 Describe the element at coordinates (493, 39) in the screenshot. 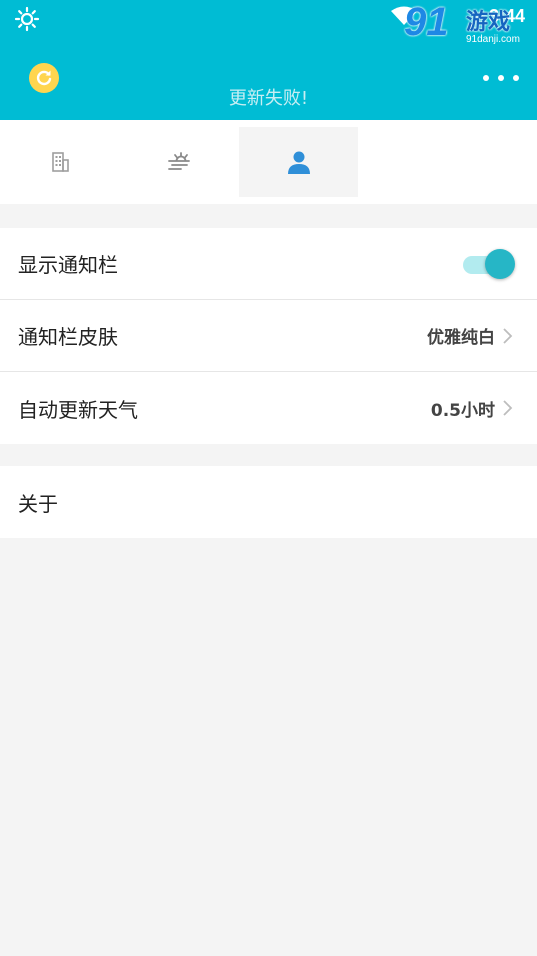

I see `watermark-url: 91danji.com` at that location.